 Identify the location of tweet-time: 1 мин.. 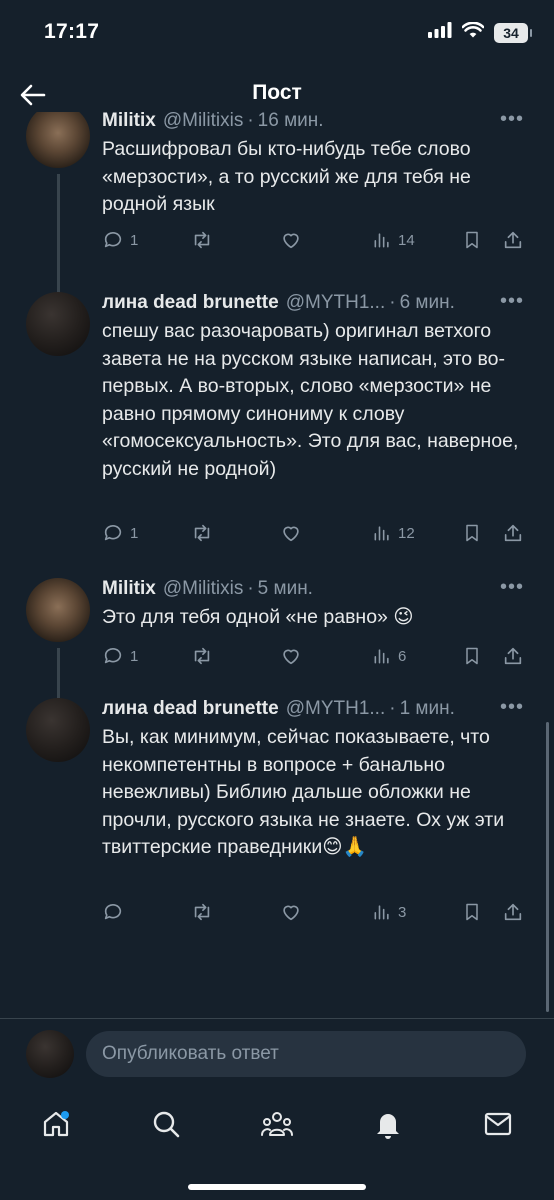
(427, 708).